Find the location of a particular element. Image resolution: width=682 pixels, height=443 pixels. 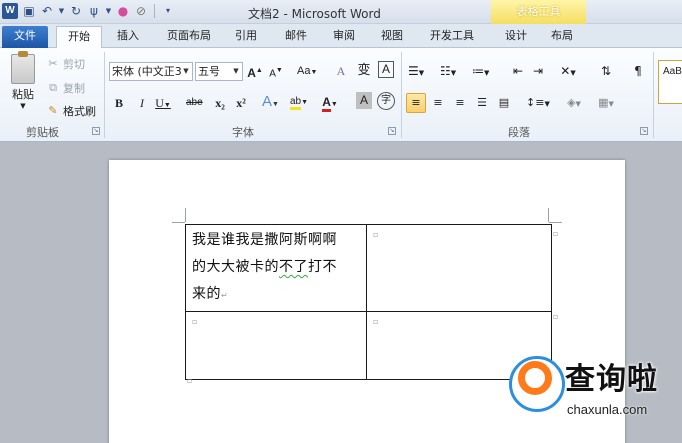

numbering-button: ☷▼ is located at coordinates (448, 71).